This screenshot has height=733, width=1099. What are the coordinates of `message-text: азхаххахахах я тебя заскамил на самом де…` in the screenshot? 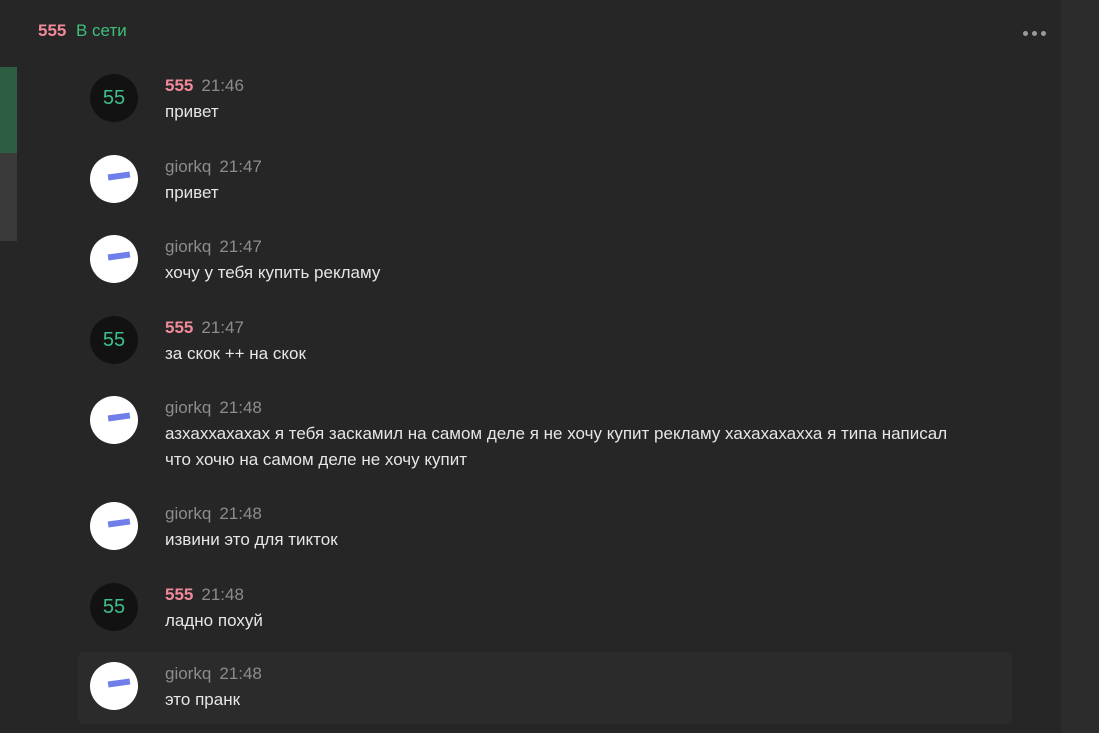 It's located at (556, 446).